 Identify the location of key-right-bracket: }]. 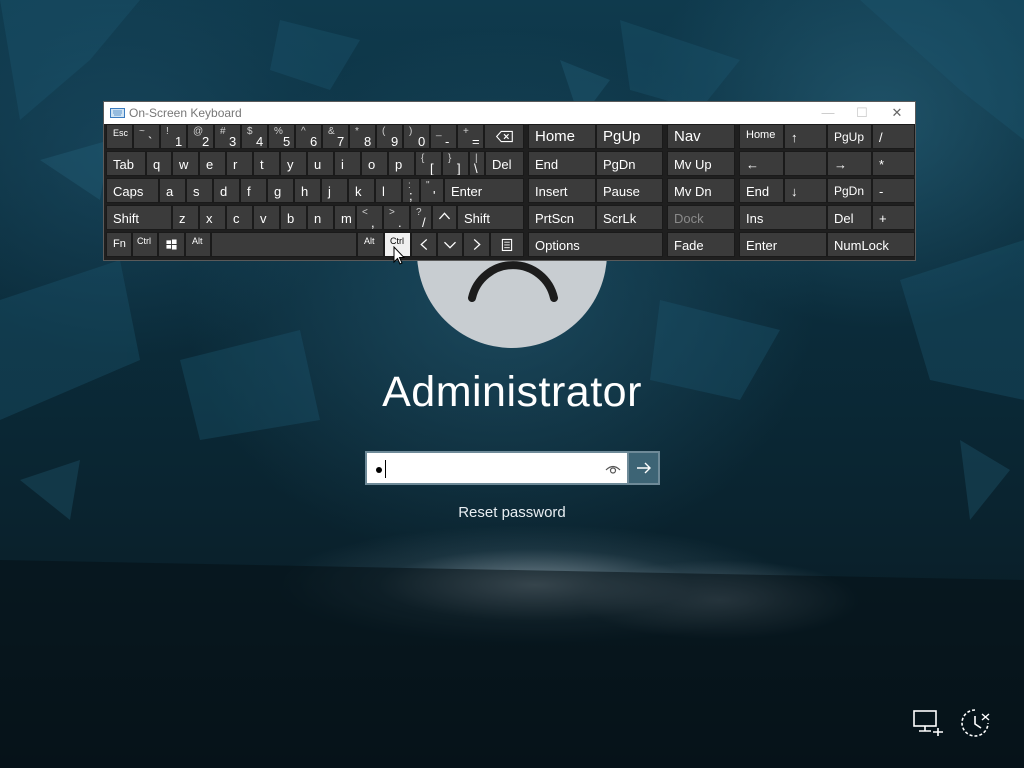
(455, 163).